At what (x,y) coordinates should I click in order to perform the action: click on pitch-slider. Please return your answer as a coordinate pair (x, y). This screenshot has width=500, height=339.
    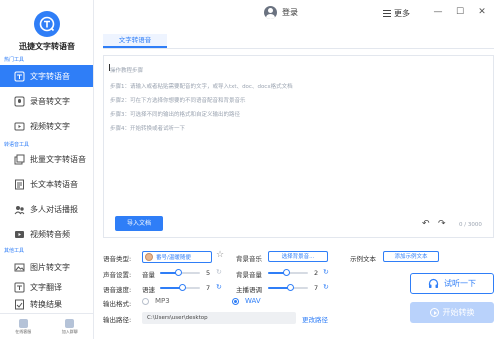
    Looking at the image, I should click on (288, 287).